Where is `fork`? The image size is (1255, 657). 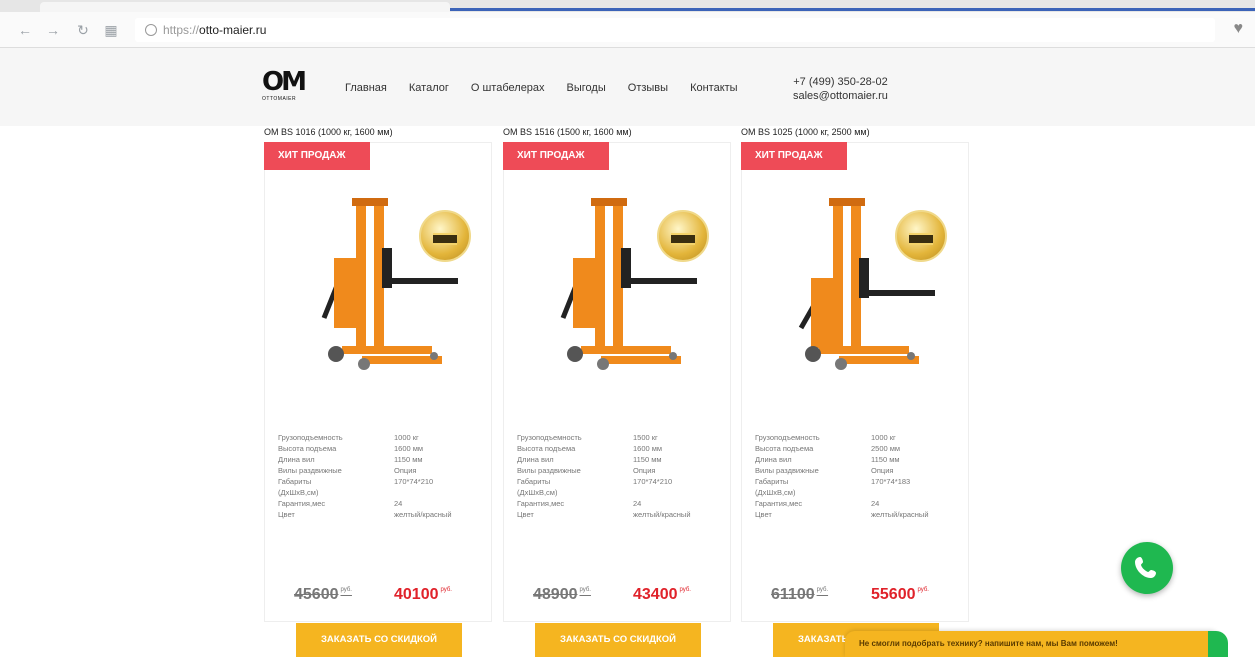 fork is located at coordinates (662, 281).